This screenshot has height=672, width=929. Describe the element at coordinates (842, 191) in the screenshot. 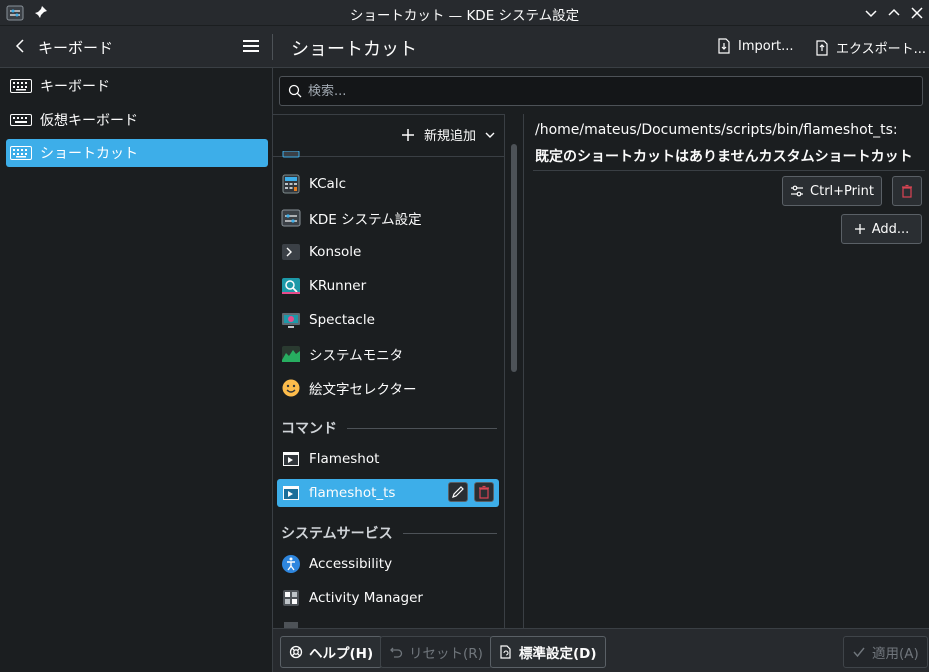

I see `shortcut-label: Ctrl+Print` at that location.